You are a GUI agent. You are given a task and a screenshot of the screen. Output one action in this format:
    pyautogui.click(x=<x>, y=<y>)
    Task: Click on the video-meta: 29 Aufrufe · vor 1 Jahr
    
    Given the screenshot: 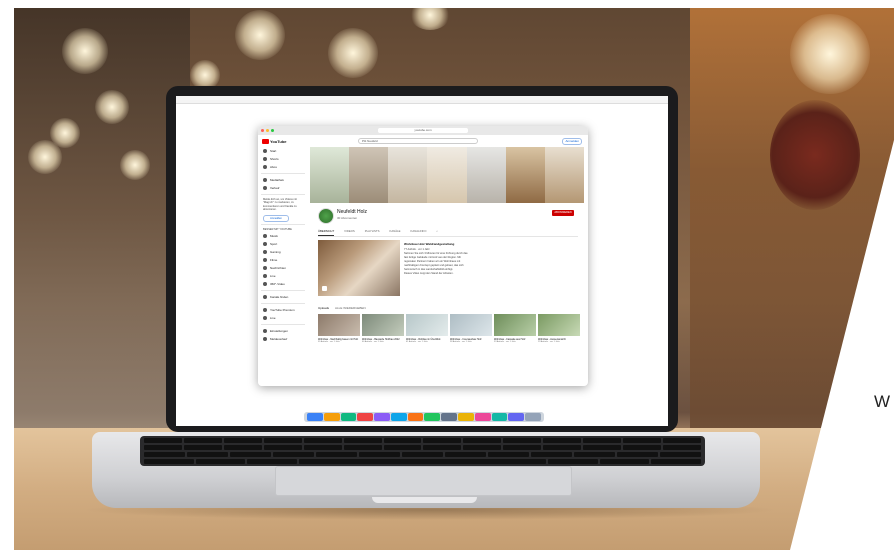 What is the action you would take?
    pyautogui.click(x=549, y=342)
    